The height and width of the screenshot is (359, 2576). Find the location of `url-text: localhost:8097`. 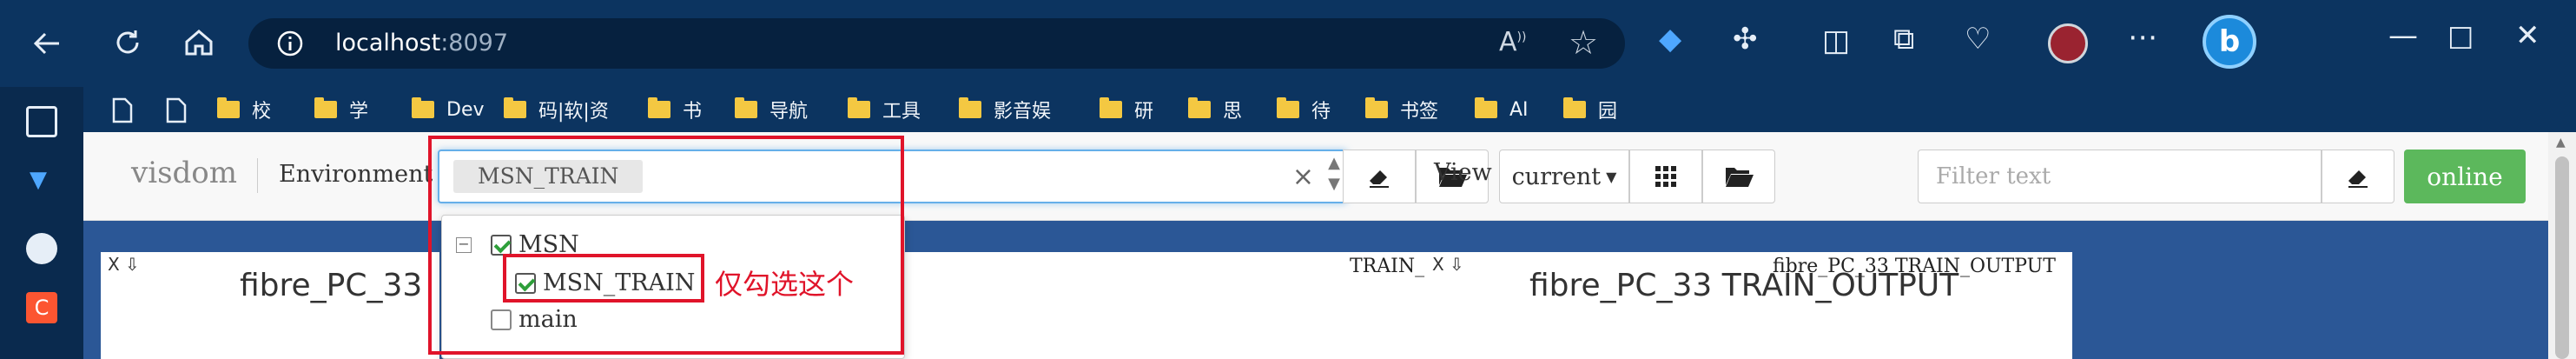

url-text: localhost:8097 is located at coordinates (422, 43).